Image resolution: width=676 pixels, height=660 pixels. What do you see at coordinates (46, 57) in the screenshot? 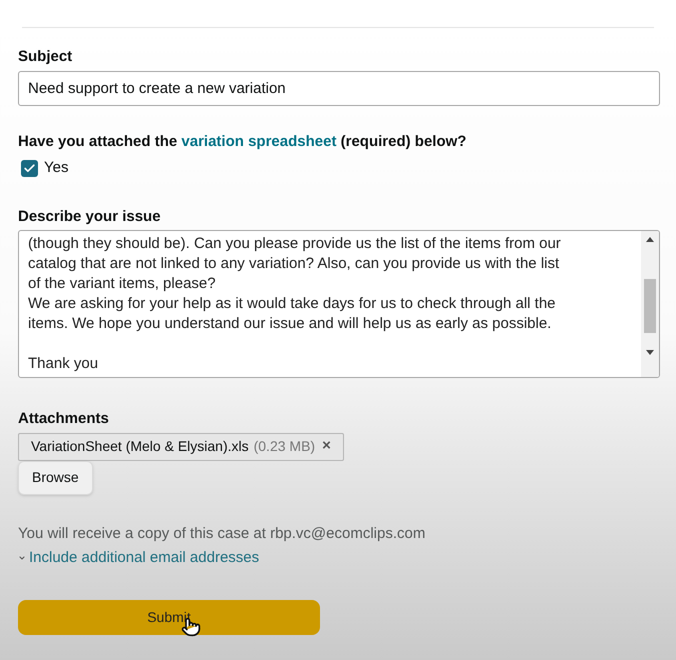
I see `subject-label: Subject` at bounding box center [46, 57].